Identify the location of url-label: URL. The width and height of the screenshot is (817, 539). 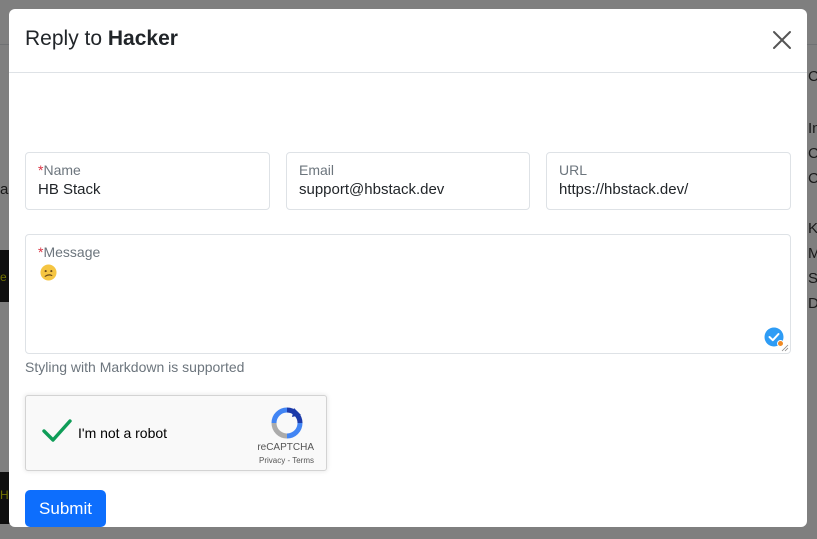
(573, 170).